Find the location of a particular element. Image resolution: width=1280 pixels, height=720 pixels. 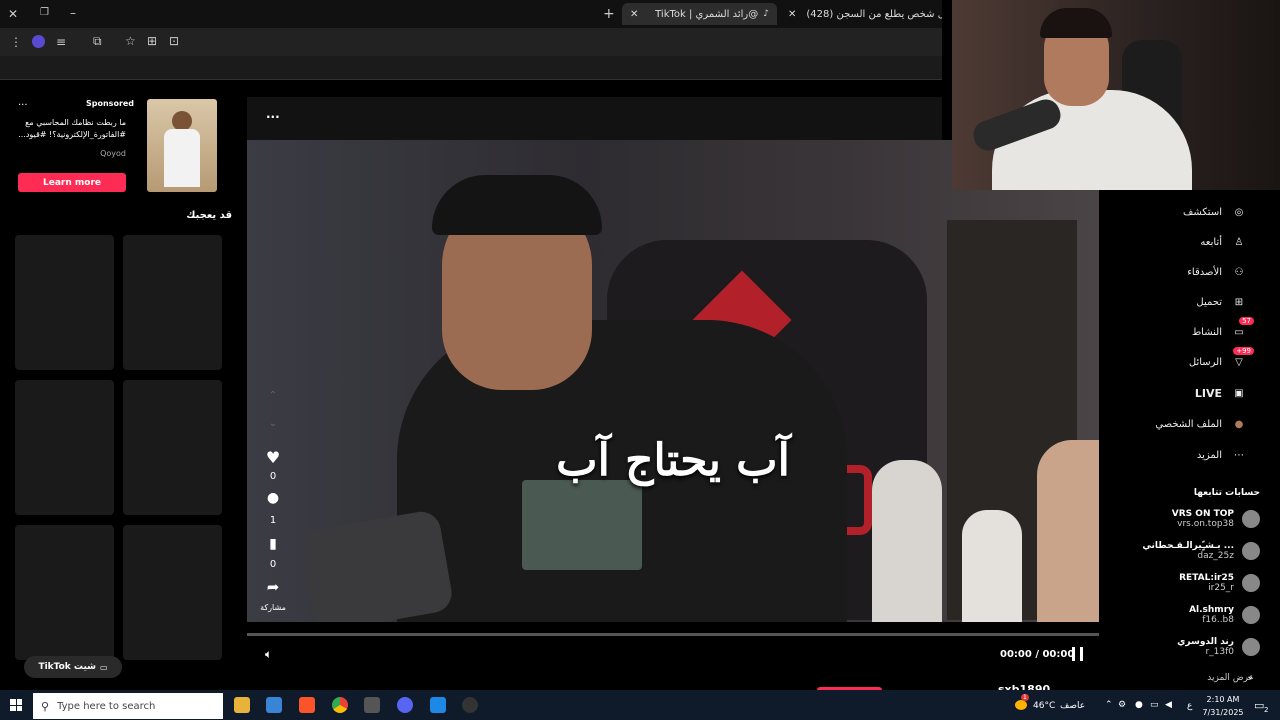

following-account: رند الدوسري r_13f0 is located at coordinates (1218, 647).